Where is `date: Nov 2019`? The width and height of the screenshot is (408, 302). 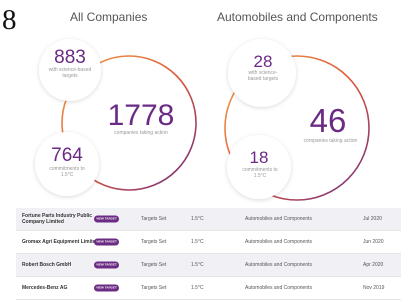
date: Nov 2019 is located at coordinates (374, 288).